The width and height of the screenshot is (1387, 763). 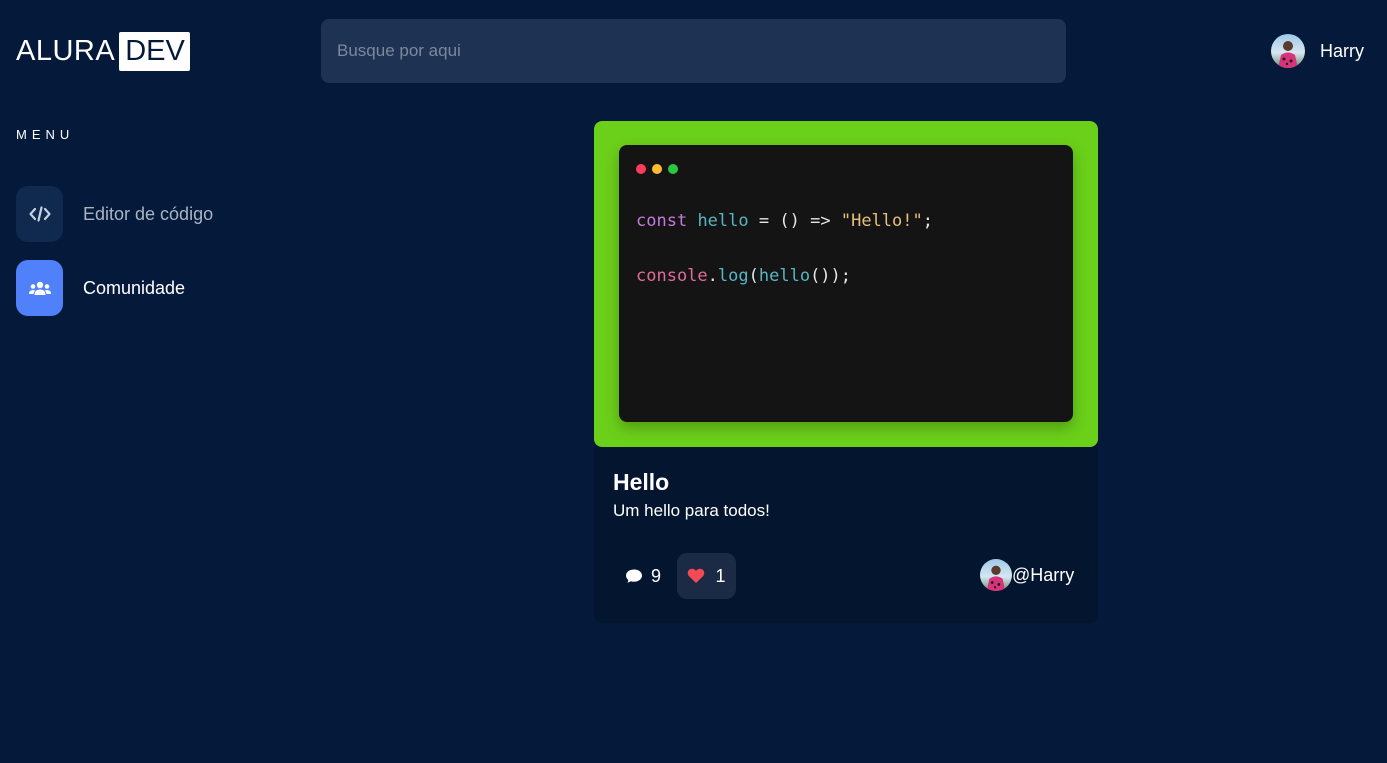 What do you see at coordinates (673, 169) in the screenshot?
I see `green-dot-icon` at bounding box center [673, 169].